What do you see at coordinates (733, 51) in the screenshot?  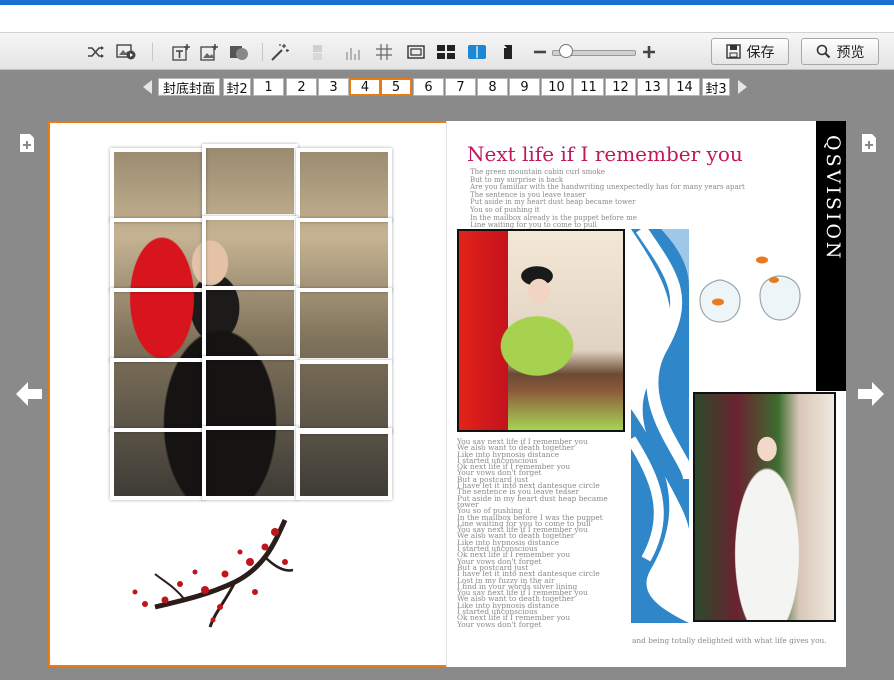 I see `save-icon` at bounding box center [733, 51].